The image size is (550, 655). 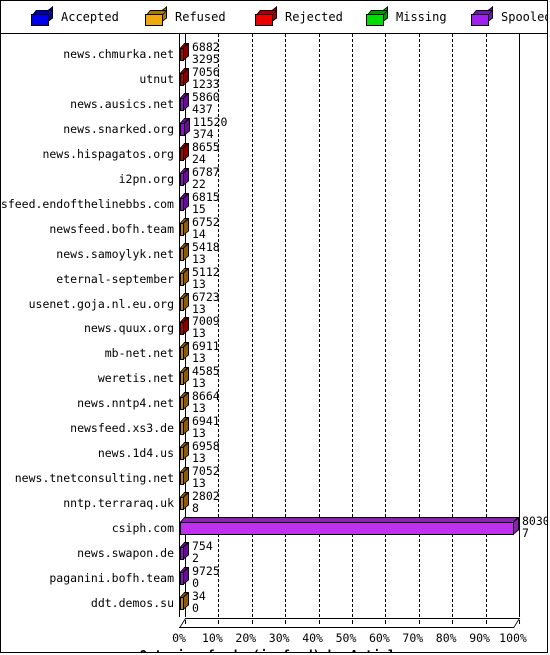 What do you see at coordinates (135, 453) in the screenshot?
I see `y-axis-label: news.1d4.us` at bounding box center [135, 453].